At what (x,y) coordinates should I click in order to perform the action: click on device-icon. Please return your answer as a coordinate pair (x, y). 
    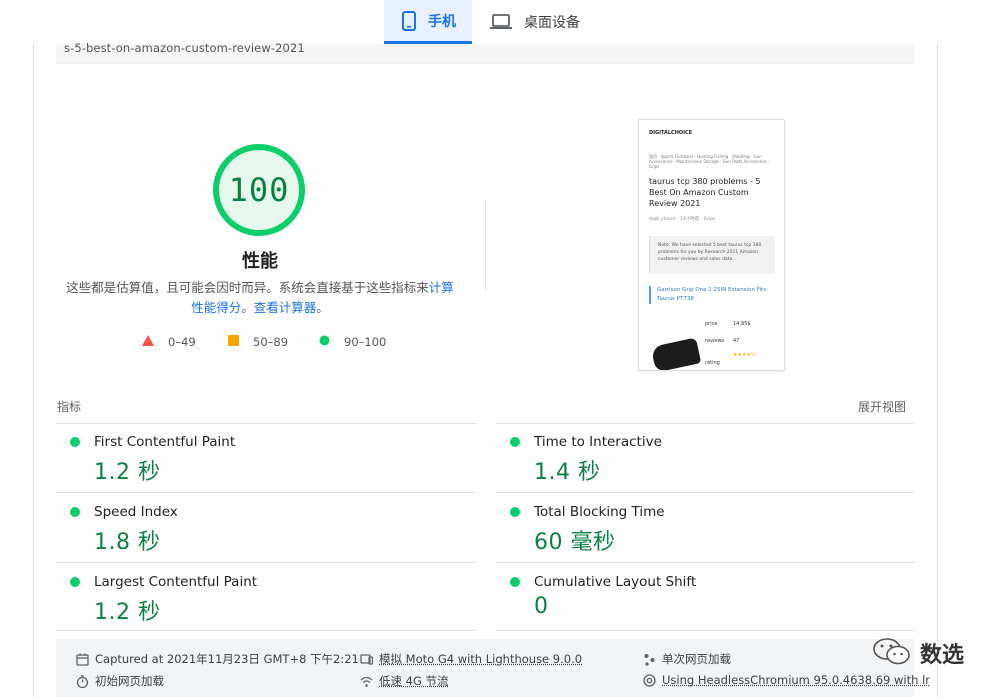
    Looking at the image, I should click on (366, 659).